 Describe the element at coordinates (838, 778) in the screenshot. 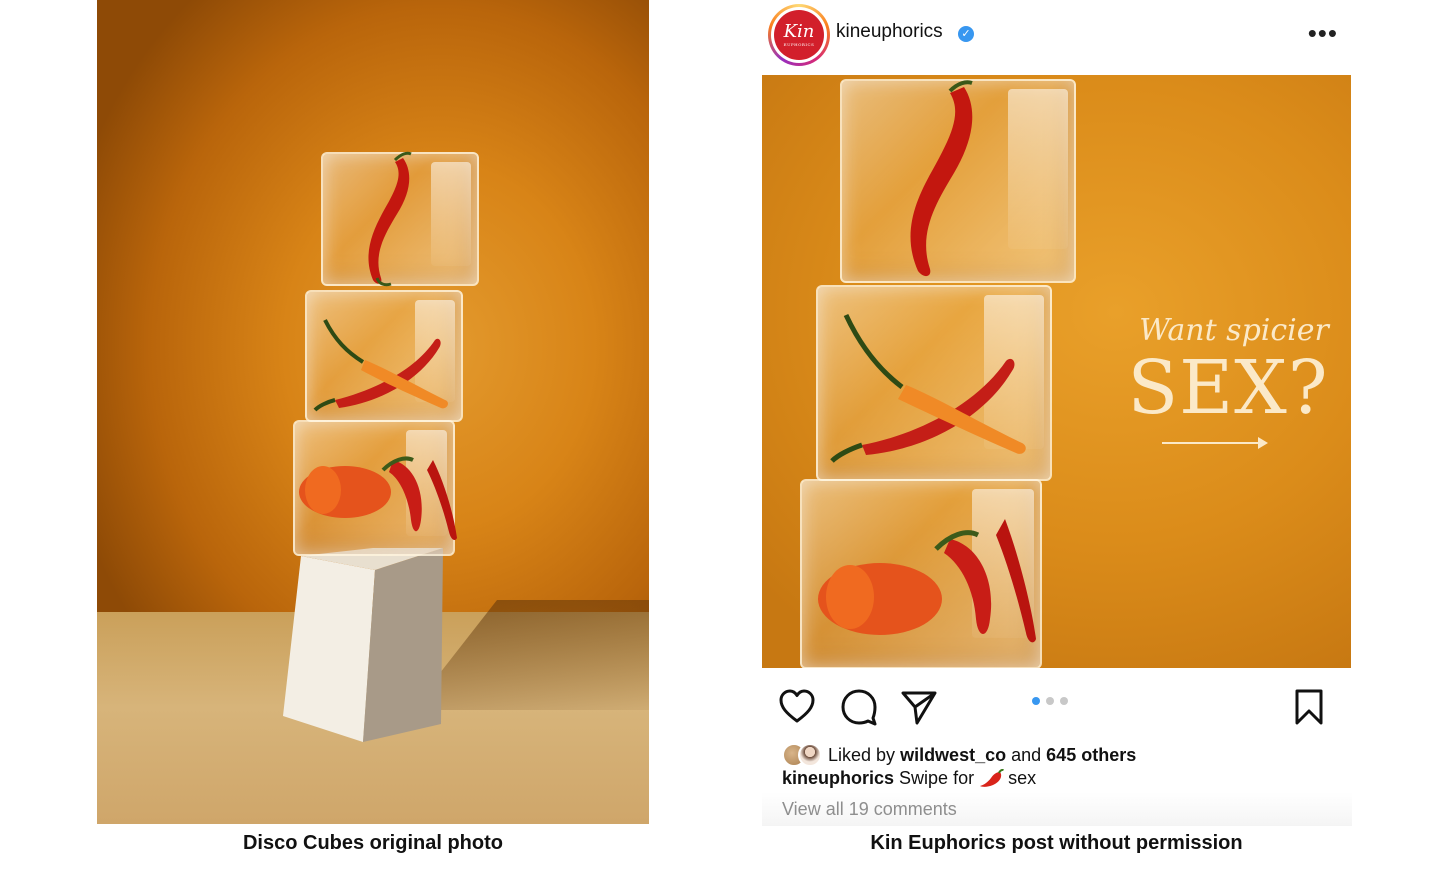

I see `caption-username: kineuphorics` at that location.